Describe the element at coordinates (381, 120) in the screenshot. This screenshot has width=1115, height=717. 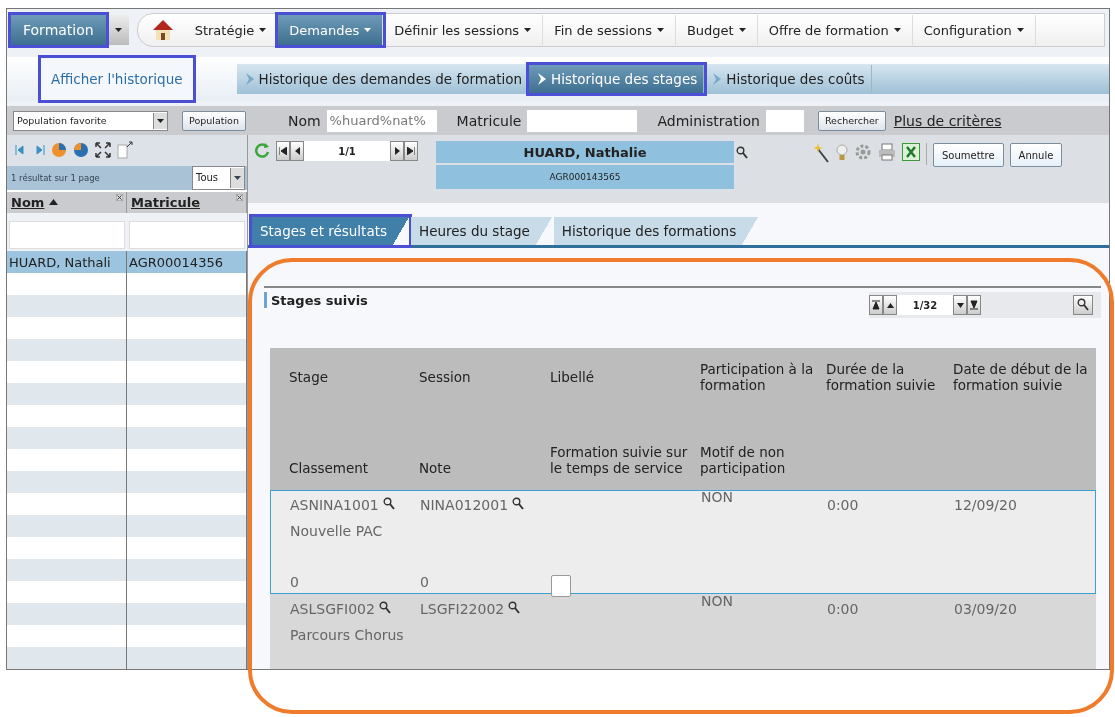
I see `search-field: %huard%nat%` at that location.